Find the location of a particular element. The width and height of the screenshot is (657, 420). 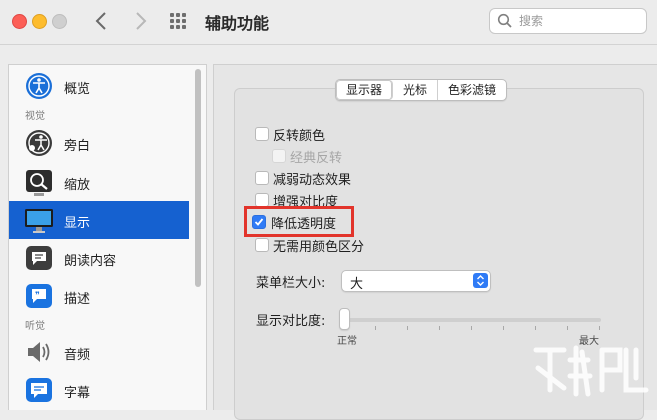

chevron-left-icon is located at coordinates (100, 21).